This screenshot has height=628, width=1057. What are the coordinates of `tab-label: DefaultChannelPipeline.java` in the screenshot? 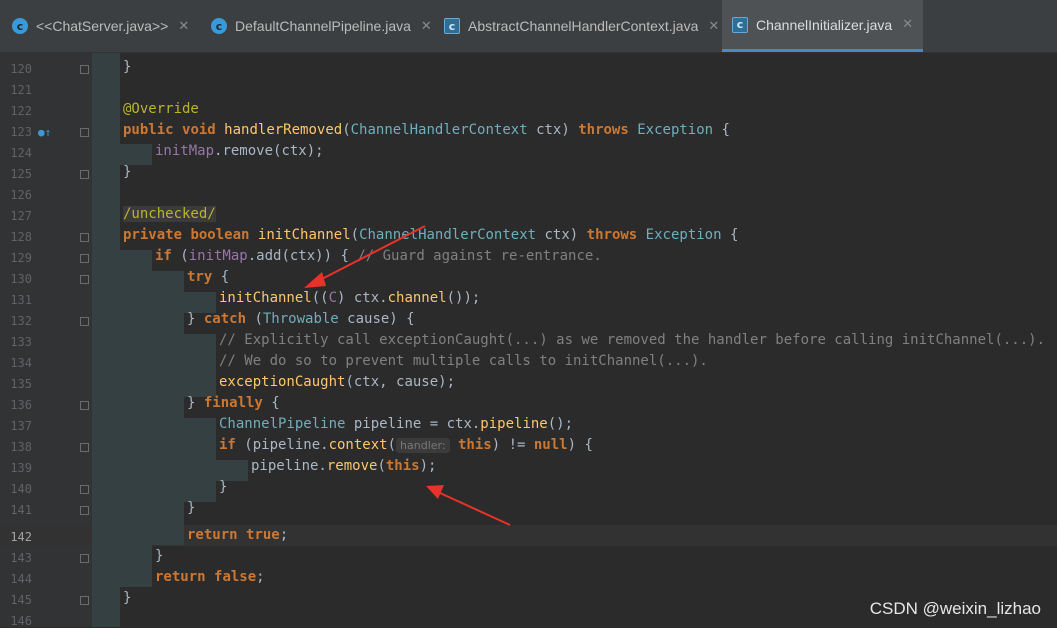 It's located at (323, 26).